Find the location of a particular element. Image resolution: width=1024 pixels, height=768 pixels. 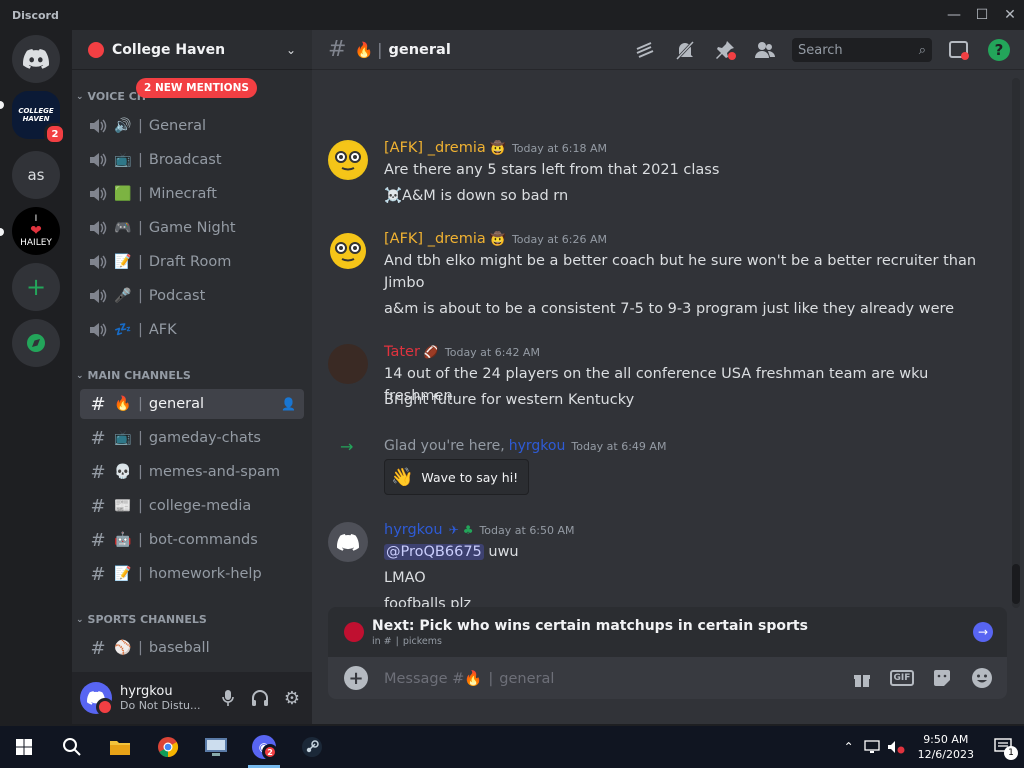

channel-name: memes-and-spam is located at coordinates (214, 472).